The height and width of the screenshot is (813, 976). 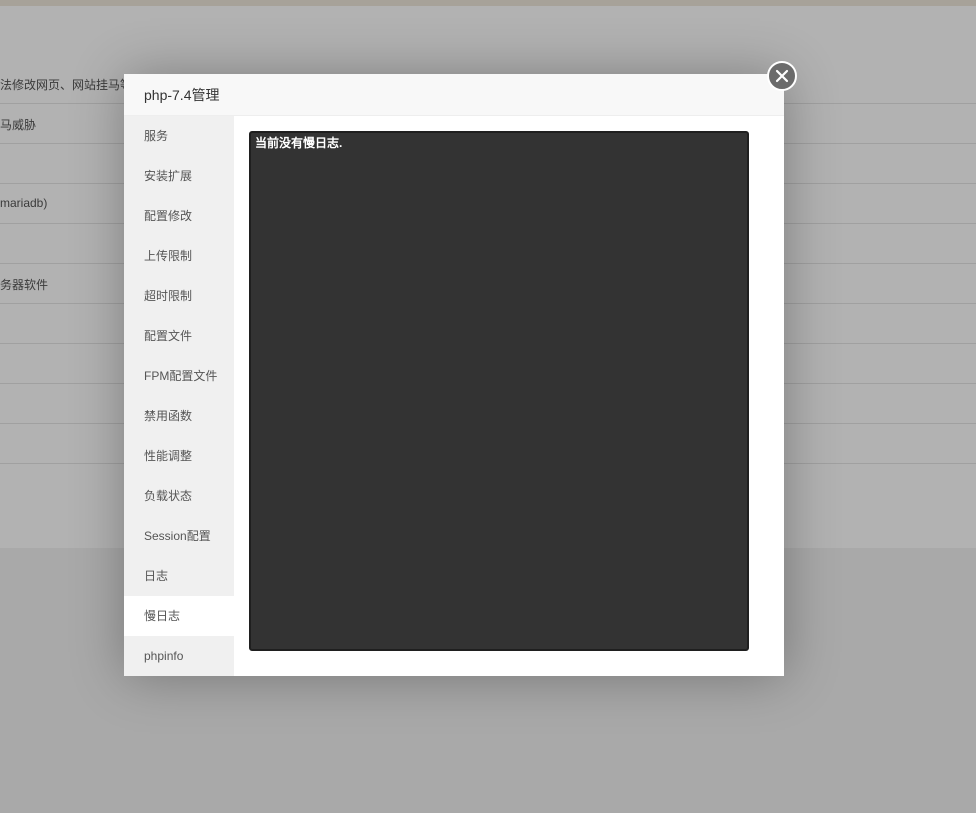 What do you see at coordinates (179, 656) in the screenshot?
I see `menu-item-phpinfo: phpinfo` at bounding box center [179, 656].